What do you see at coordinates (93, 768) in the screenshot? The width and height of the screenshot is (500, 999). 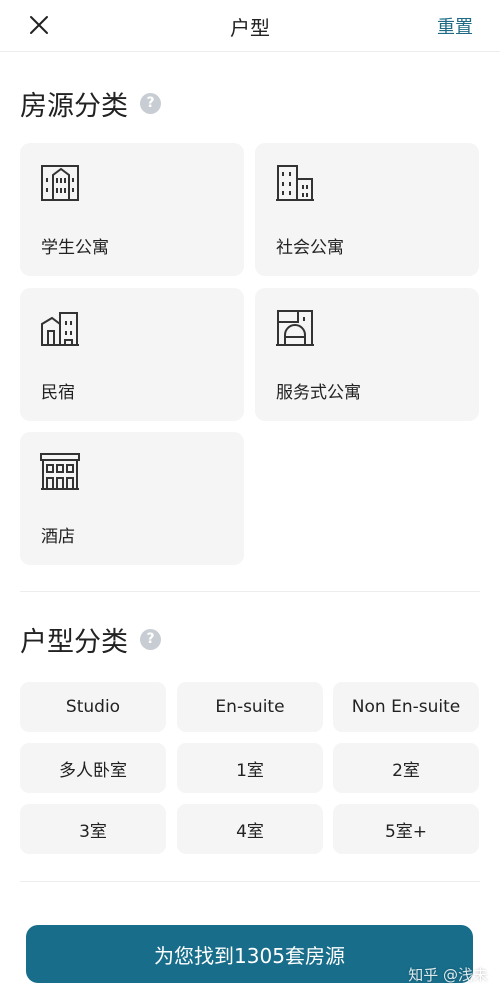 I see `chip-shared-room: 多人卧室` at bounding box center [93, 768].